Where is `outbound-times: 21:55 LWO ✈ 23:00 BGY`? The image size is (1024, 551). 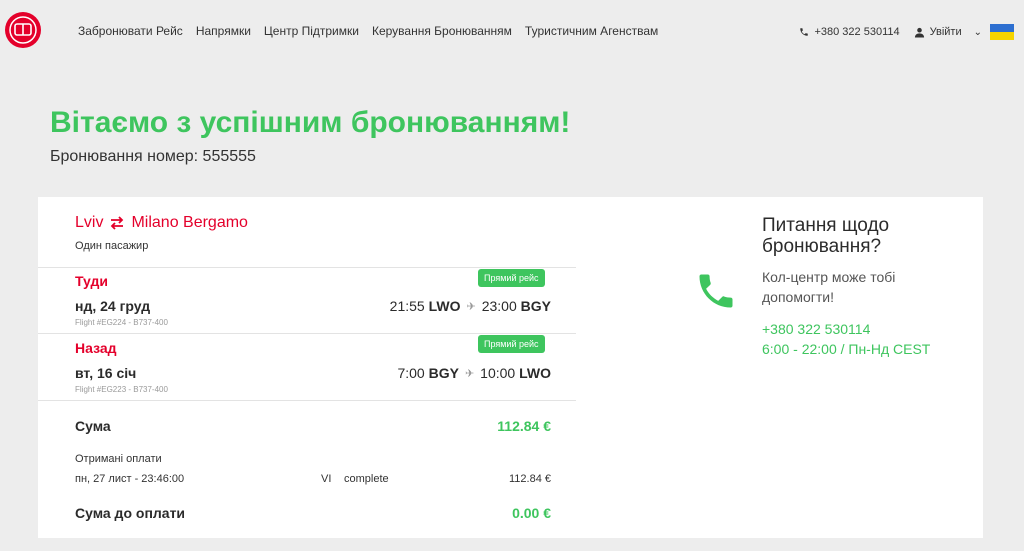
outbound-times: 21:55 LWO ✈ 23:00 BGY is located at coordinates (470, 306).